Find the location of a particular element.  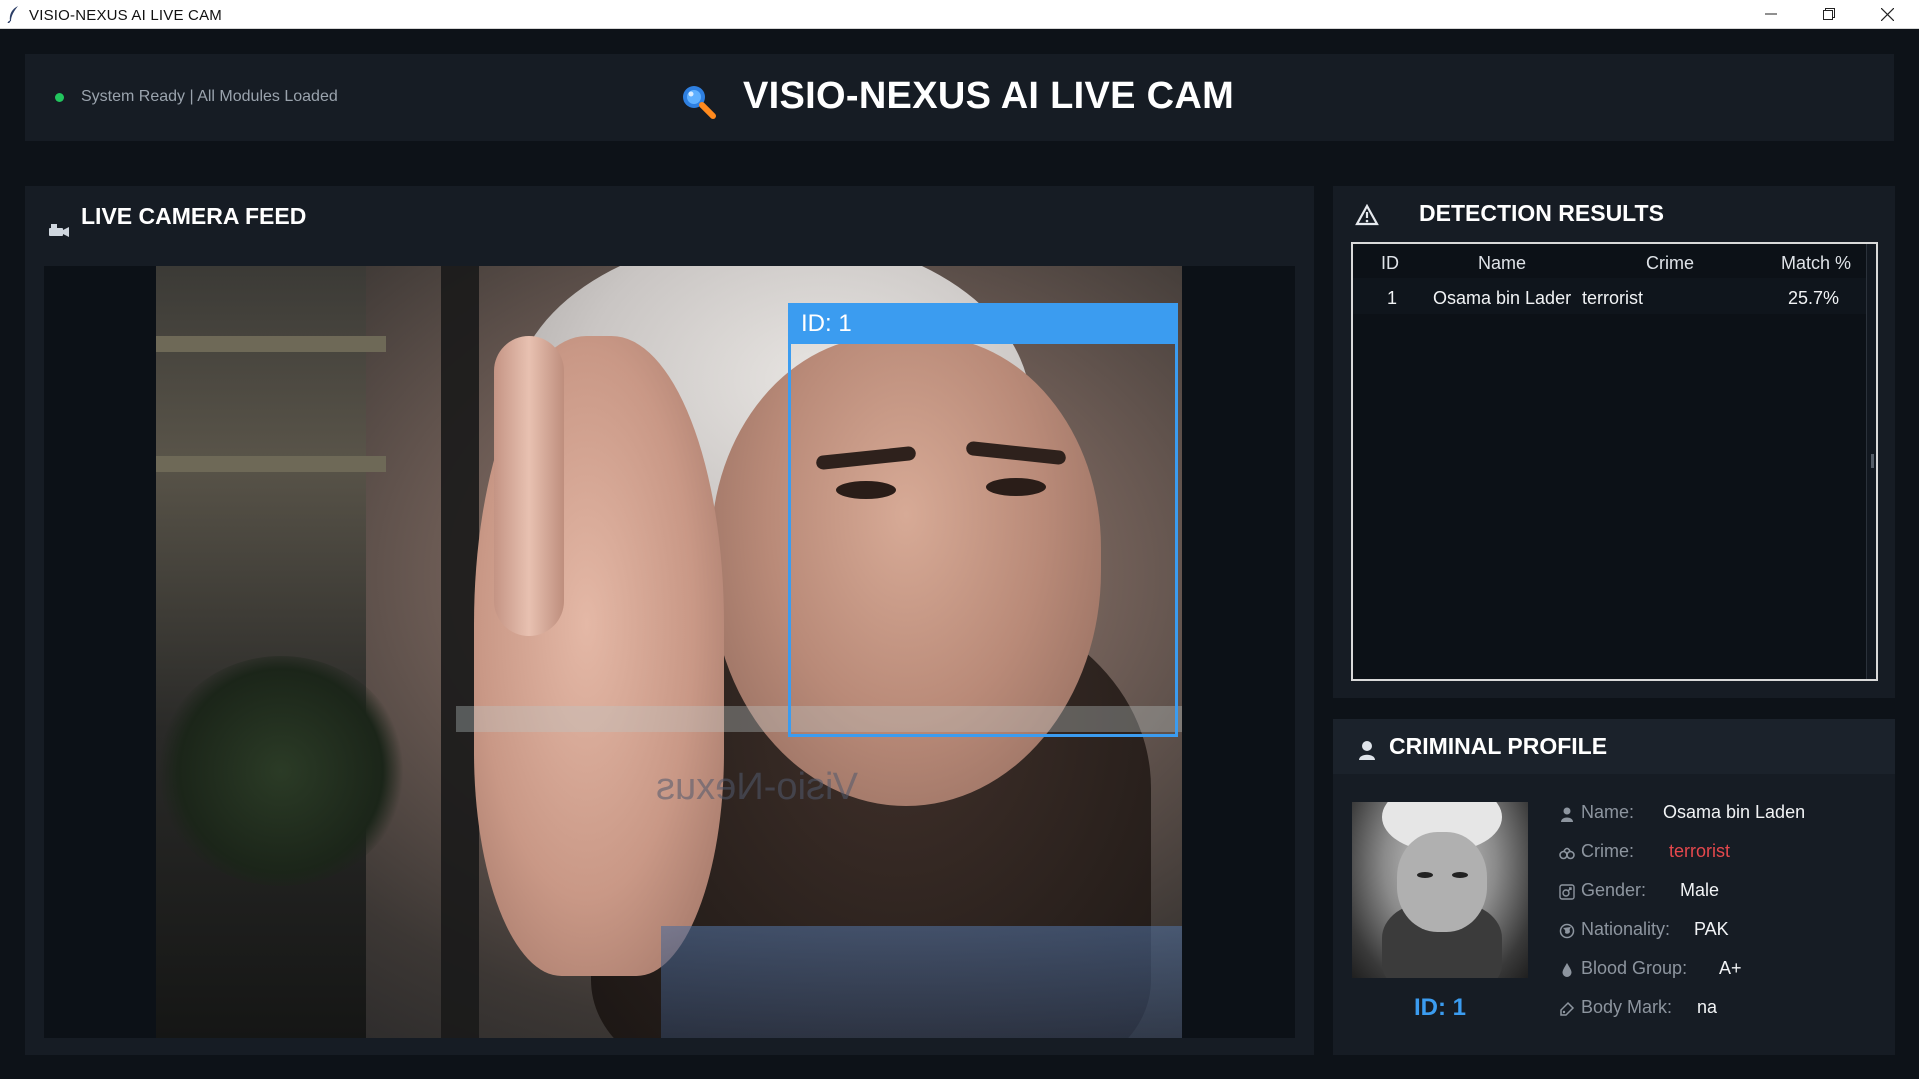

profile-id: ID: 1 is located at coordinates (1439, 1007).